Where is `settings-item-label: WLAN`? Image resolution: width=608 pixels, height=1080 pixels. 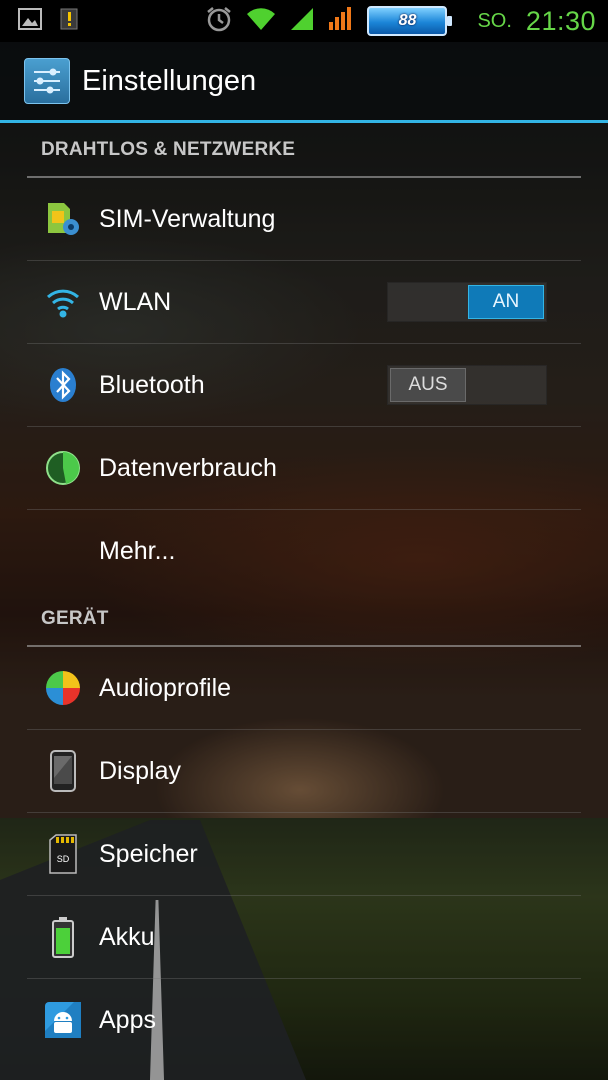
settings-item-label: WLAN is located at coordinates (135, 301).